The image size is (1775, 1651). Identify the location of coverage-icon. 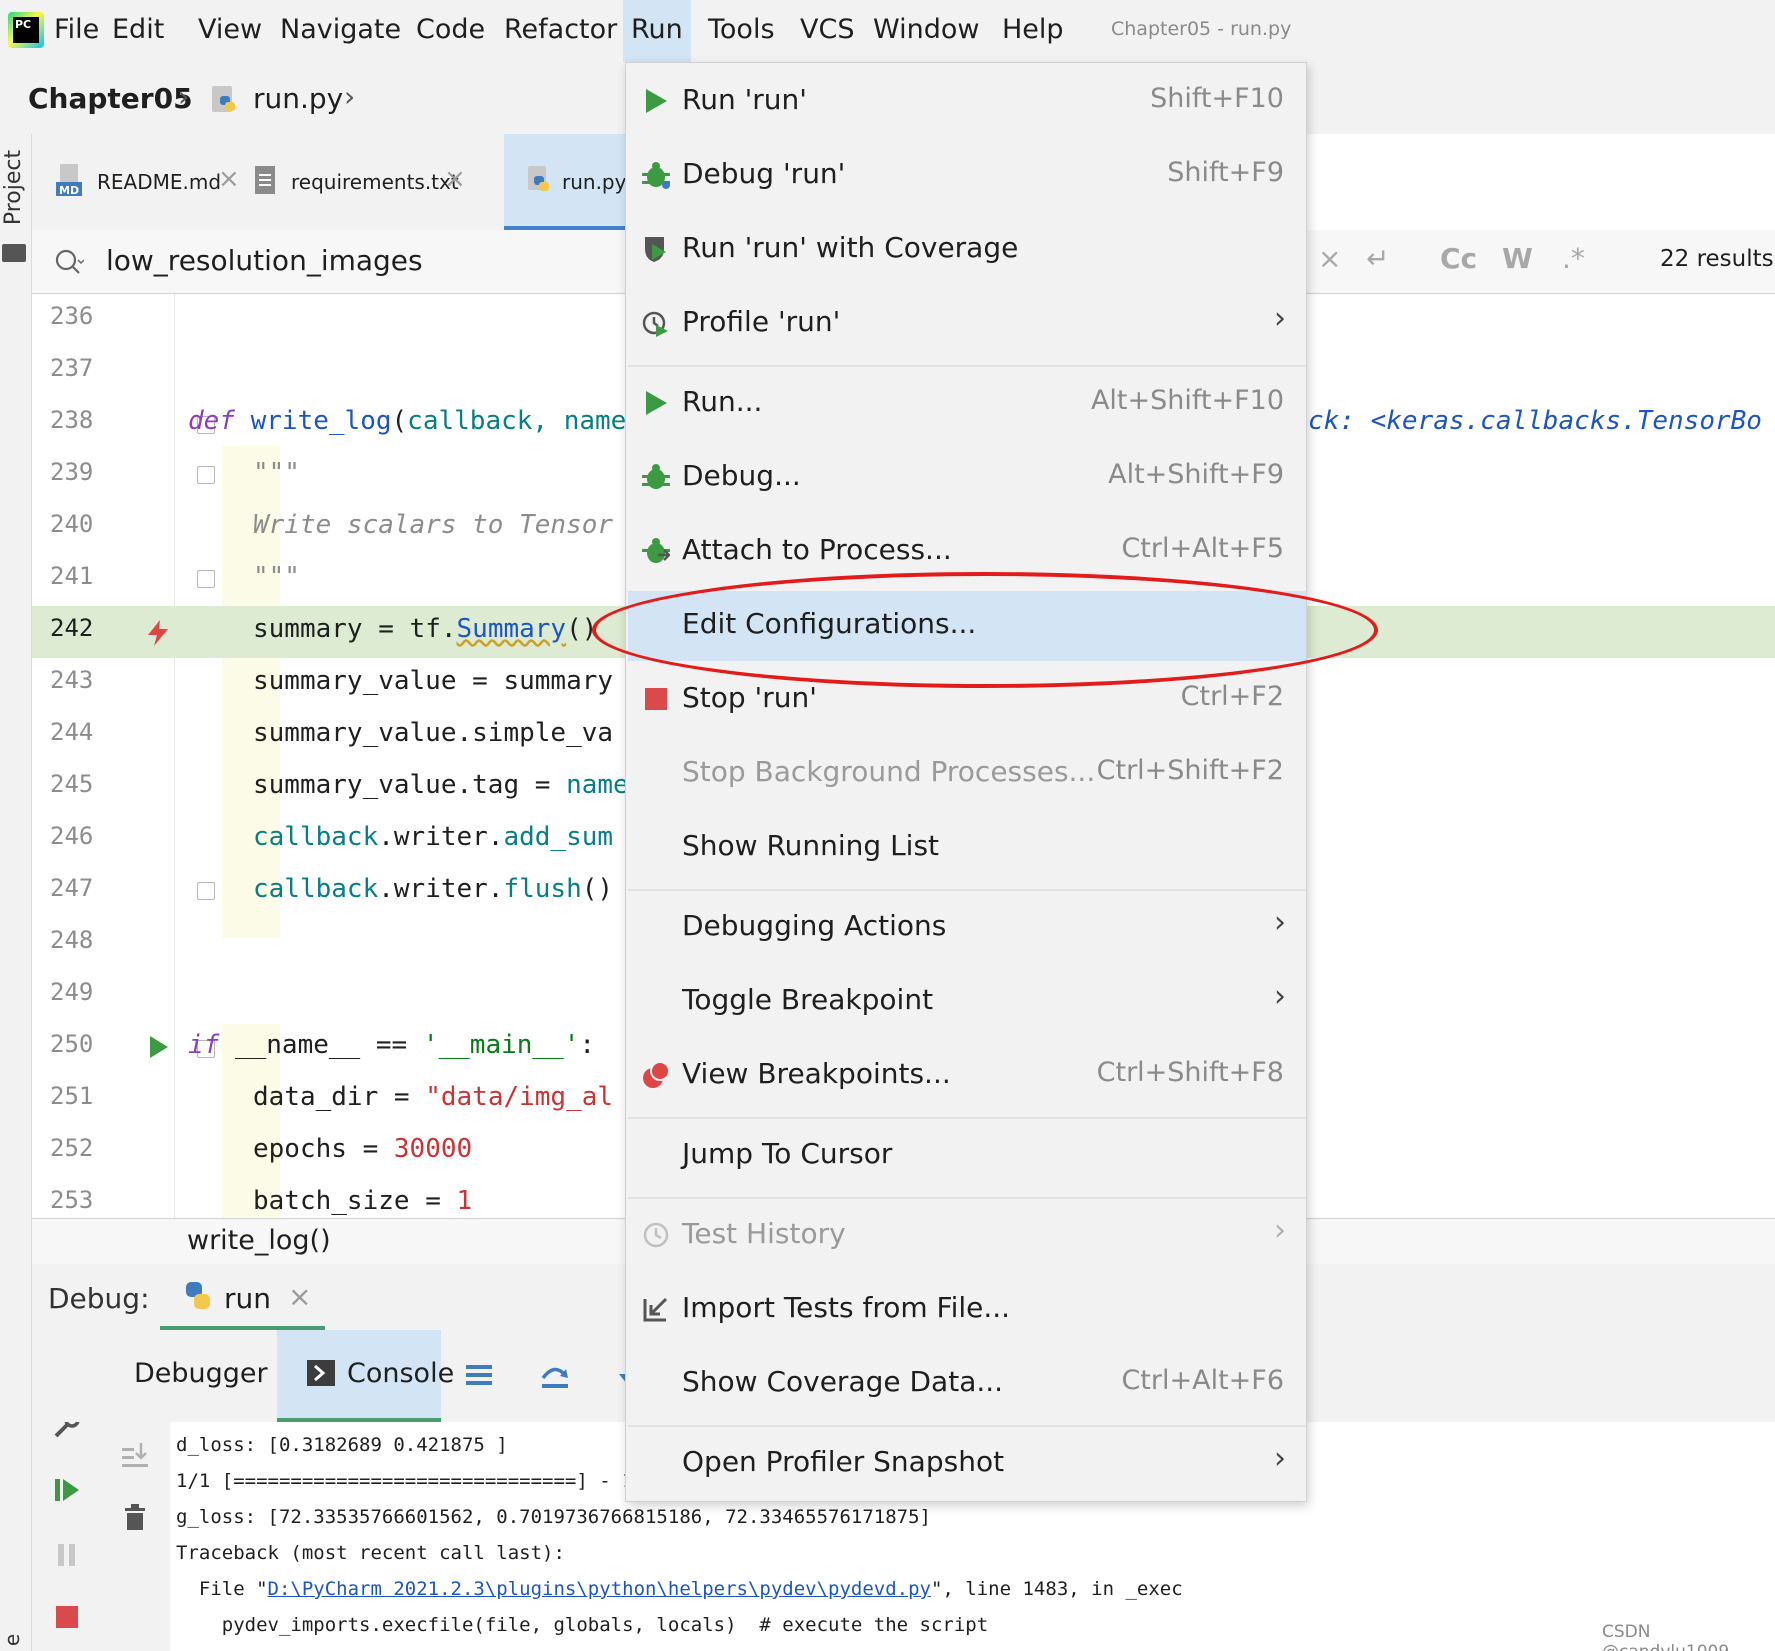
(655, 249).